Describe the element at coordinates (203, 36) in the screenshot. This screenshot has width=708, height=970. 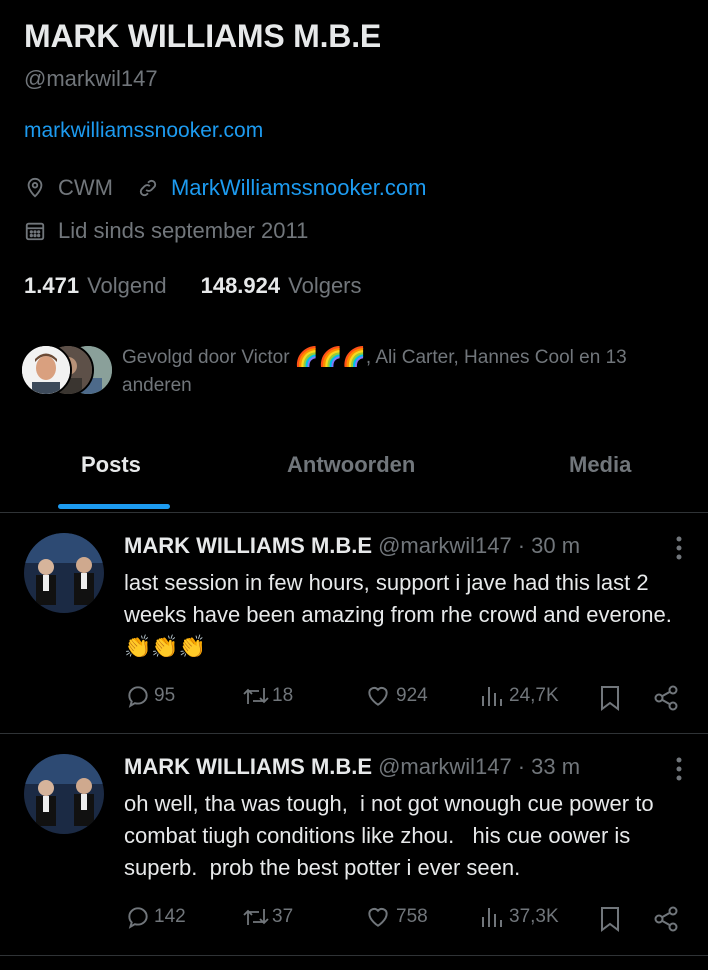
I see `profile-name: MARK WILLIAMS M.B.E` at that location.